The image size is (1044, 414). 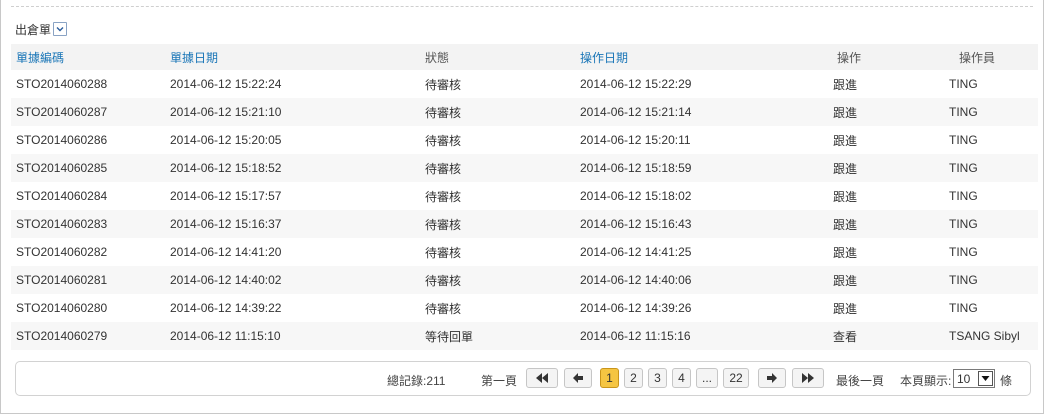 I want to click on cell-operator: TSANG Sibyl, so click(x=984, y=336).